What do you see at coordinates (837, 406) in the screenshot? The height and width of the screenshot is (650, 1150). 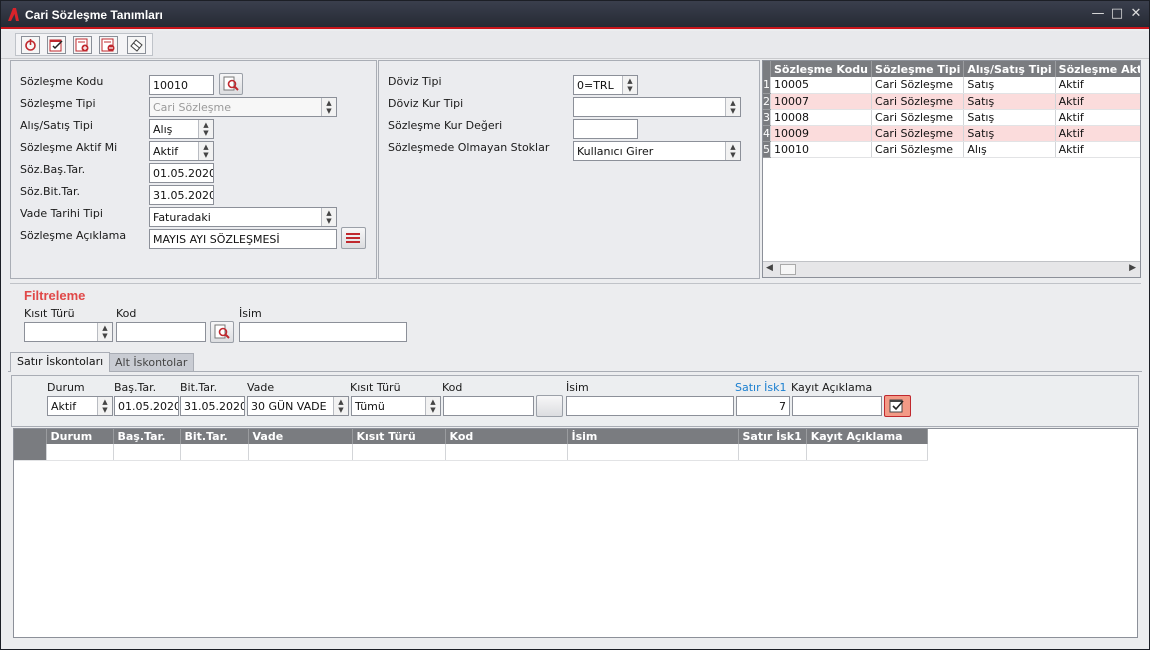 I see `entry-kayit-input` at bounding box center [837, 406].